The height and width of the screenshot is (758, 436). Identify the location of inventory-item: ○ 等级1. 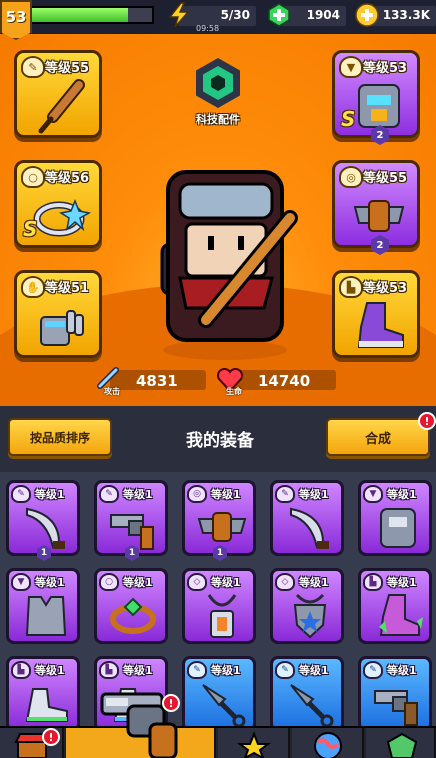
(131, 606).